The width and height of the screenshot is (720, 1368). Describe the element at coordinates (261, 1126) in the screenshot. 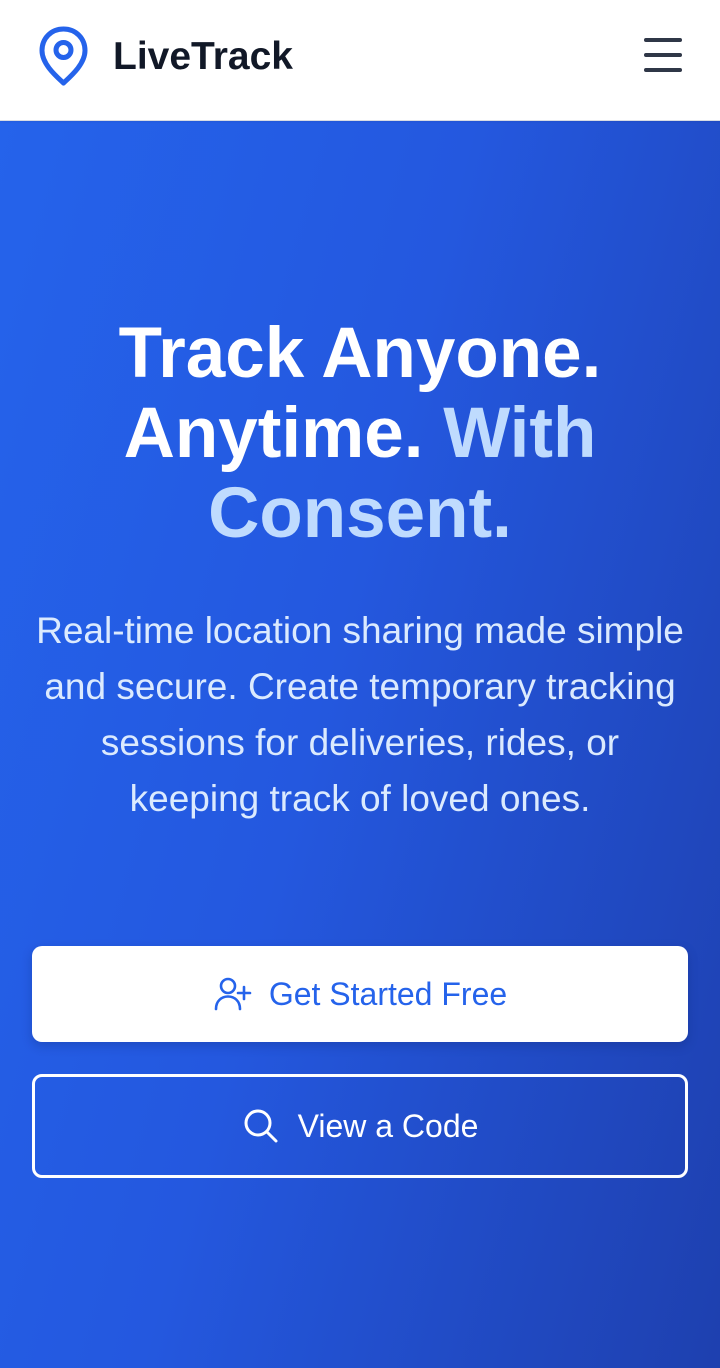

I see `search-icon` at that location.